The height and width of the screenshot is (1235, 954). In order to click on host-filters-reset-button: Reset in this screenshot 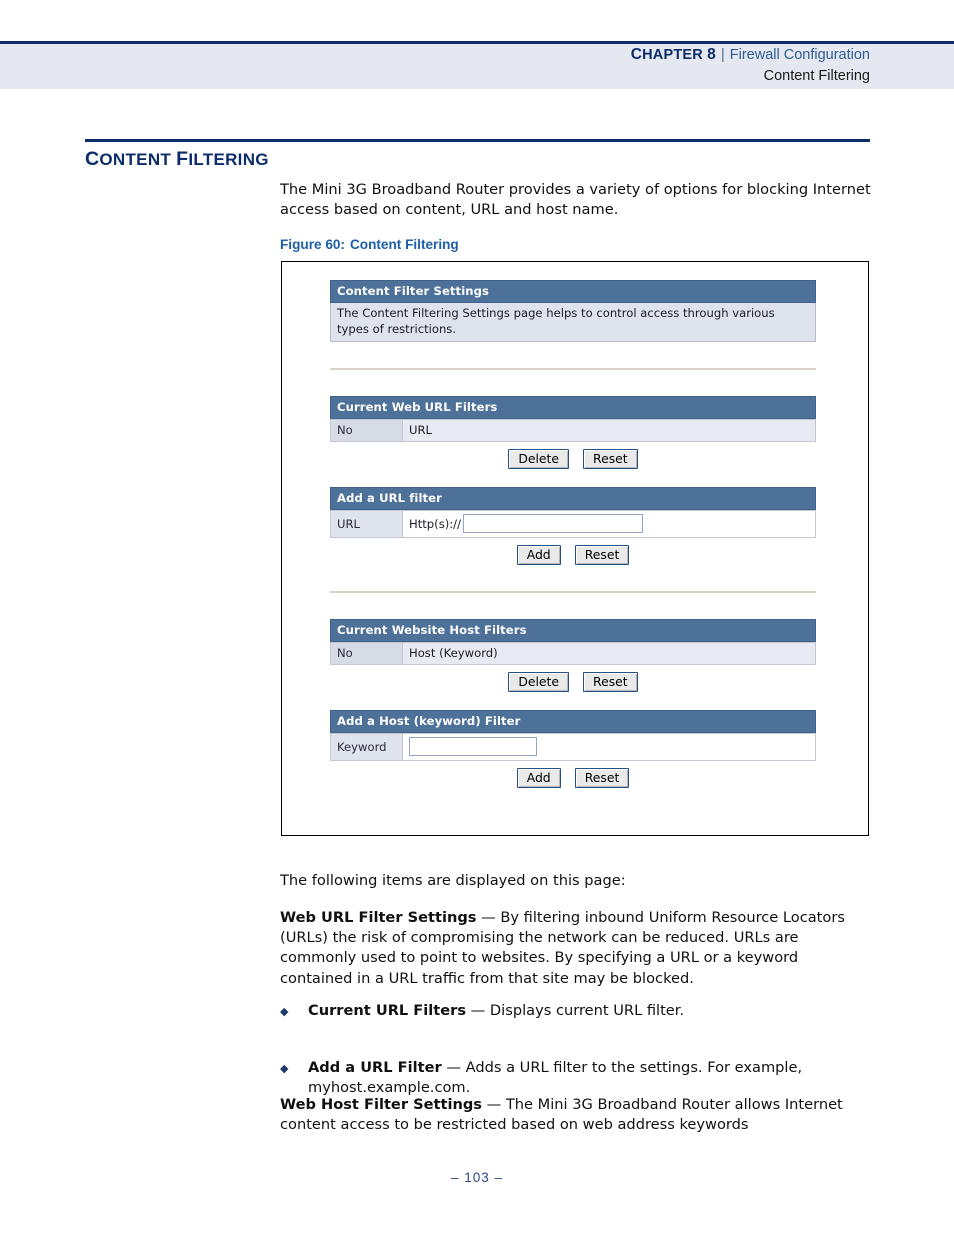, I will do `click(610, 682)`.